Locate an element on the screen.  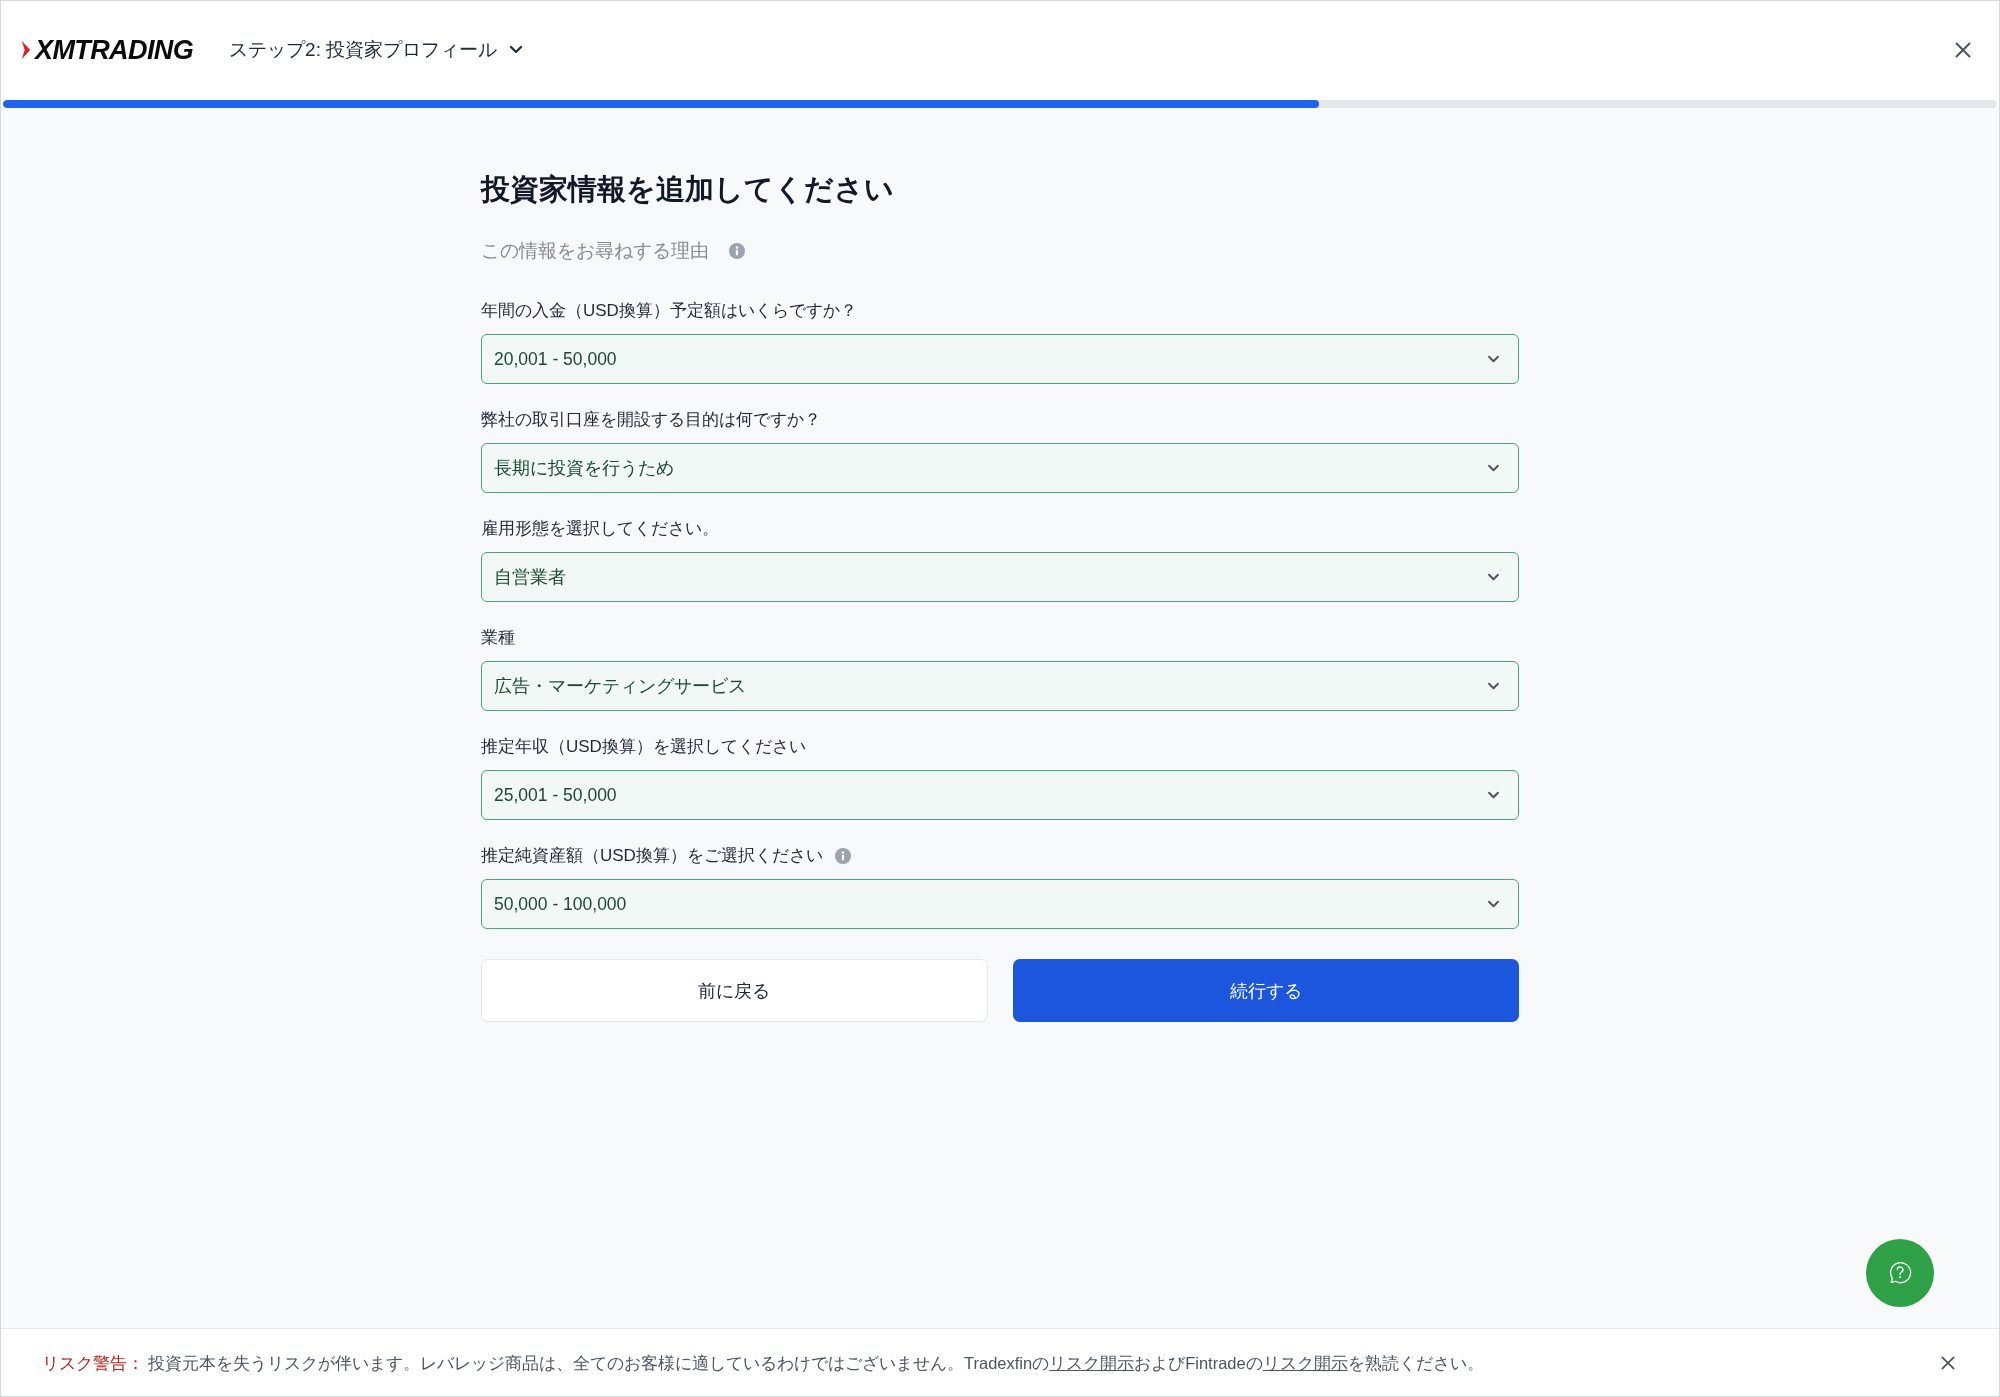
field-label: 推定年収（USD換算）を選択してください is located at coordinates (643, 747).